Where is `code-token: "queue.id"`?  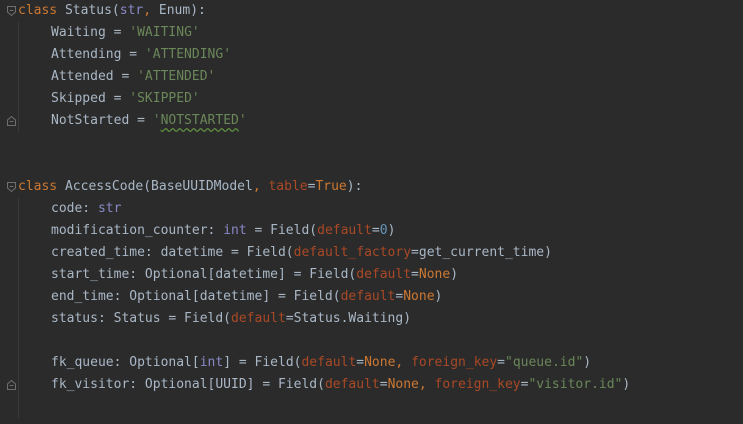
code-token: "queue.id" is located at coordinates (544, 362).